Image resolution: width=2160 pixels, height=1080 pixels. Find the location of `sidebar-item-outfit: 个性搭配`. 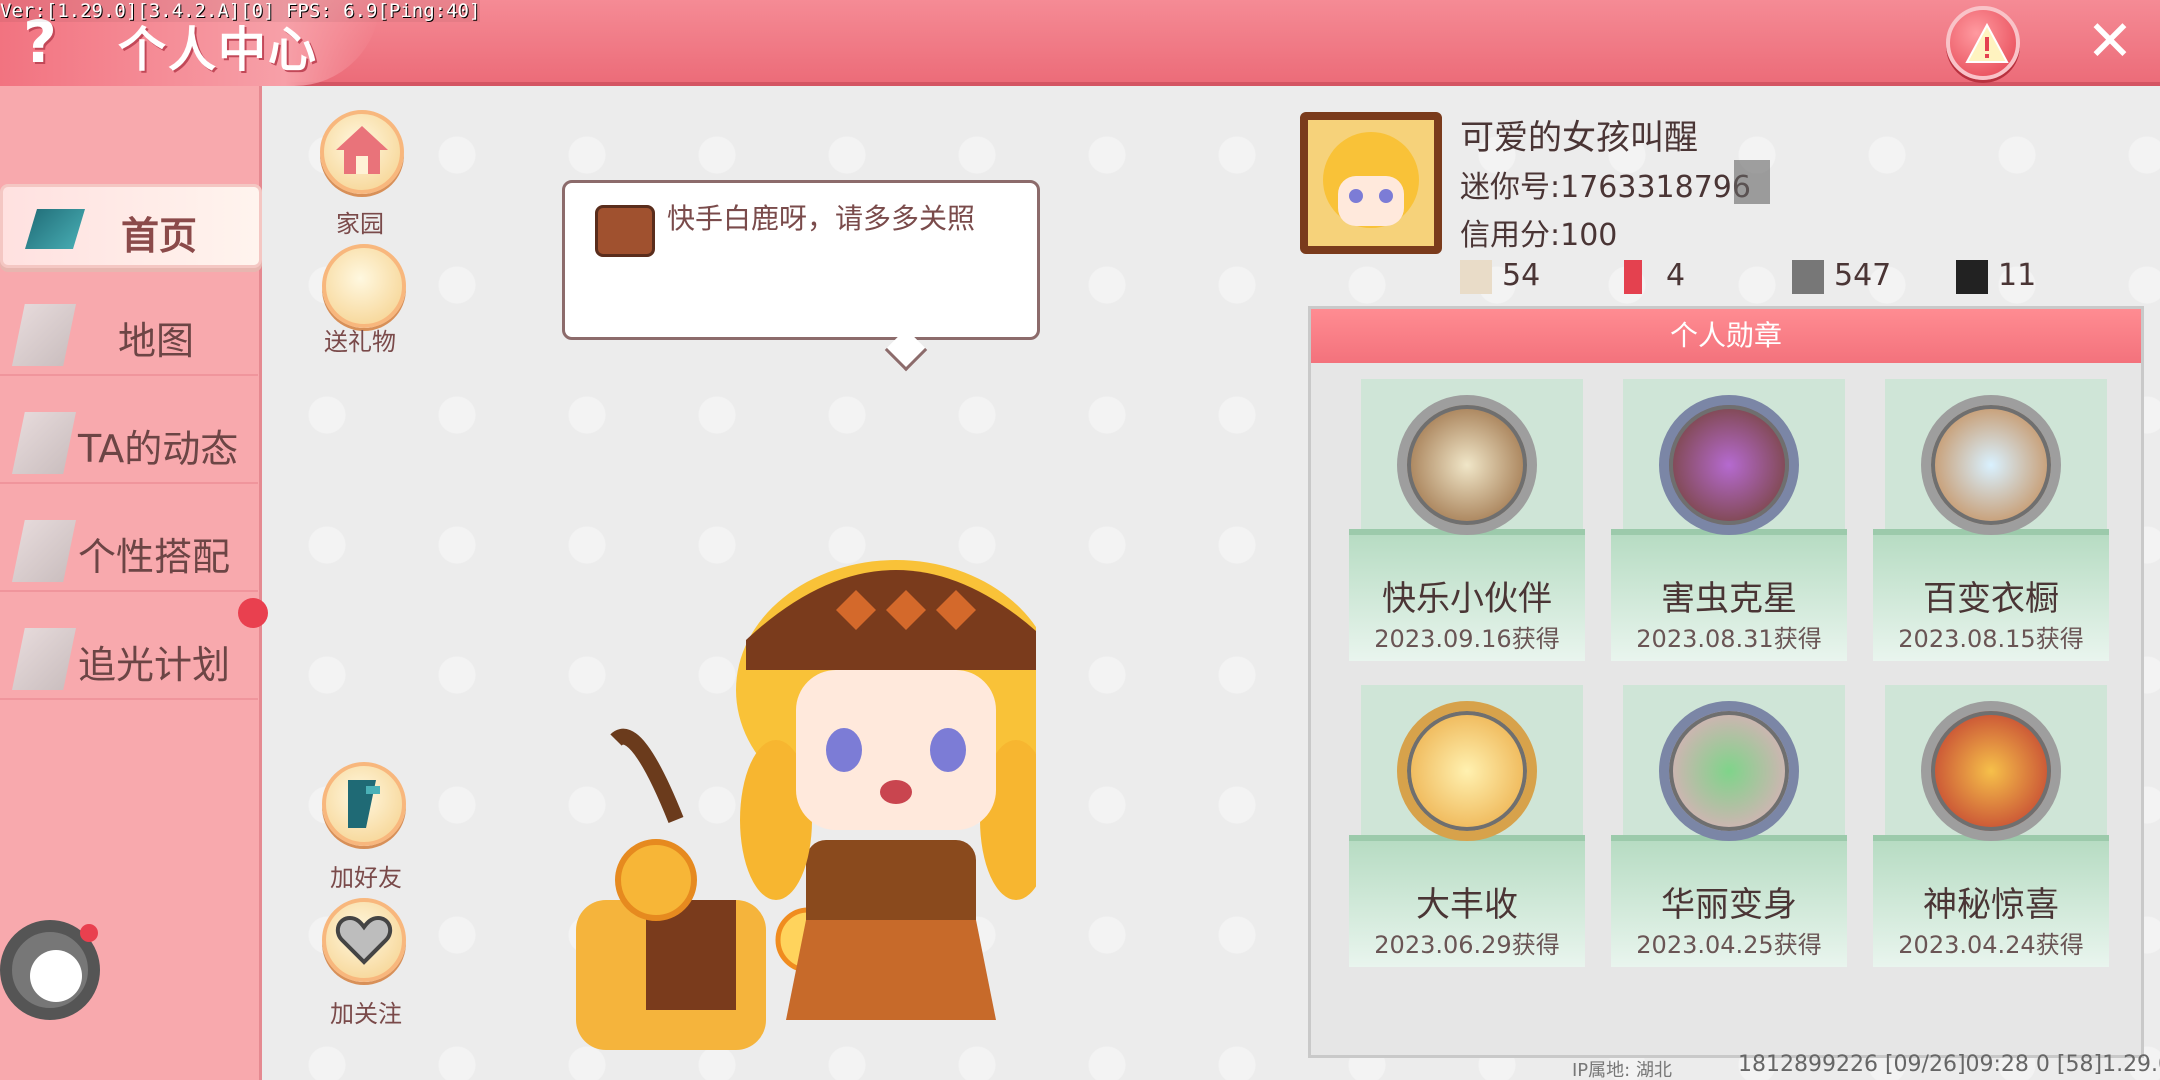

sidebar-item-outfit: 个性搭配 is located at coordinates (129, 550).